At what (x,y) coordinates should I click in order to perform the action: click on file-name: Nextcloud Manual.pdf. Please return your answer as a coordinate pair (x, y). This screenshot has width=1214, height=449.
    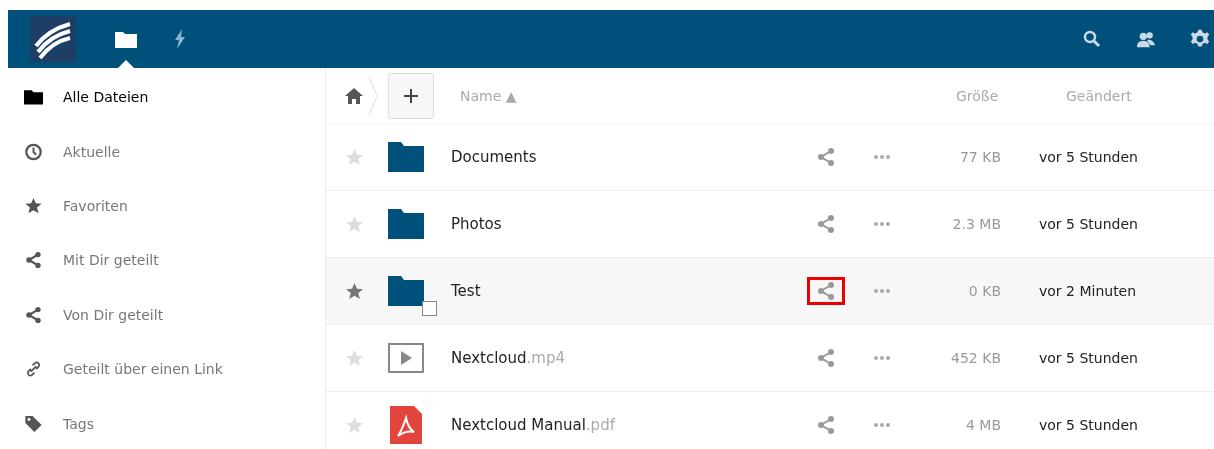
    Looking at the image, I should click on (629, 425).